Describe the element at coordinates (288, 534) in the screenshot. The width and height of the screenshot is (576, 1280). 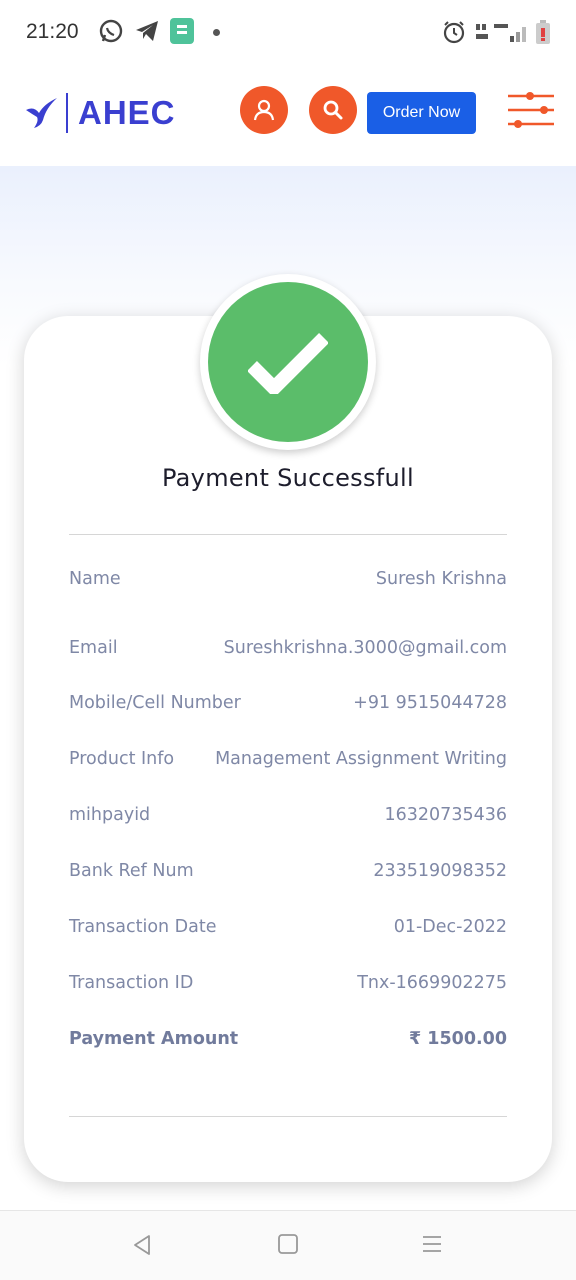
I see `top-divider` at that location.